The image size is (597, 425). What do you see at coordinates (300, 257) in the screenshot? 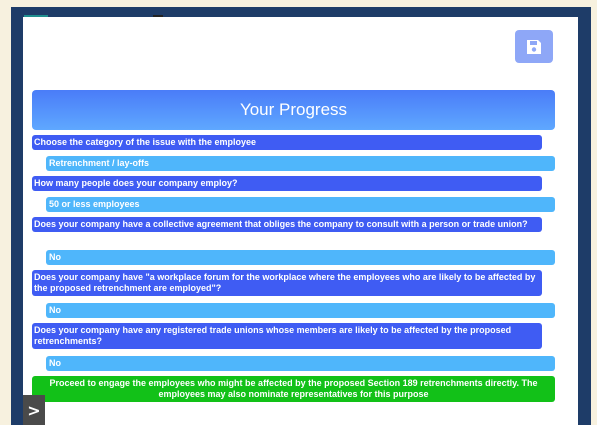
I see `answer-3: No` at bounding box center [300, 257].